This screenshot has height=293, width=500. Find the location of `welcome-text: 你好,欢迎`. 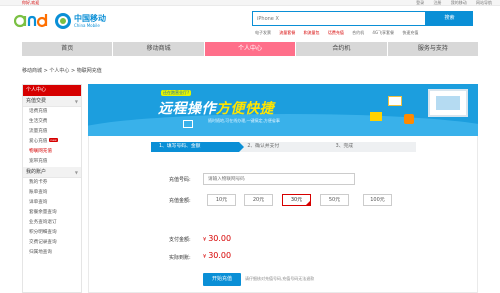

welcome-text: 你好,欢迎 is located at coordinates (31, 2).